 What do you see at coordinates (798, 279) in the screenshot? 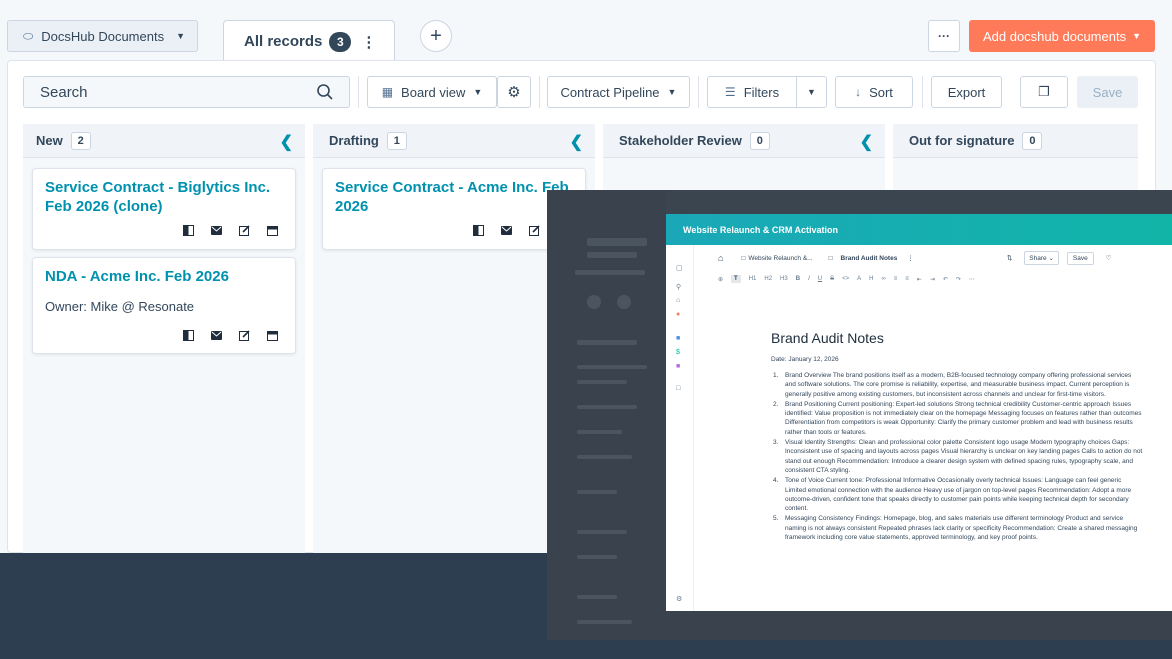
I see `bold-icon: B` at bounding box center [798, 279].